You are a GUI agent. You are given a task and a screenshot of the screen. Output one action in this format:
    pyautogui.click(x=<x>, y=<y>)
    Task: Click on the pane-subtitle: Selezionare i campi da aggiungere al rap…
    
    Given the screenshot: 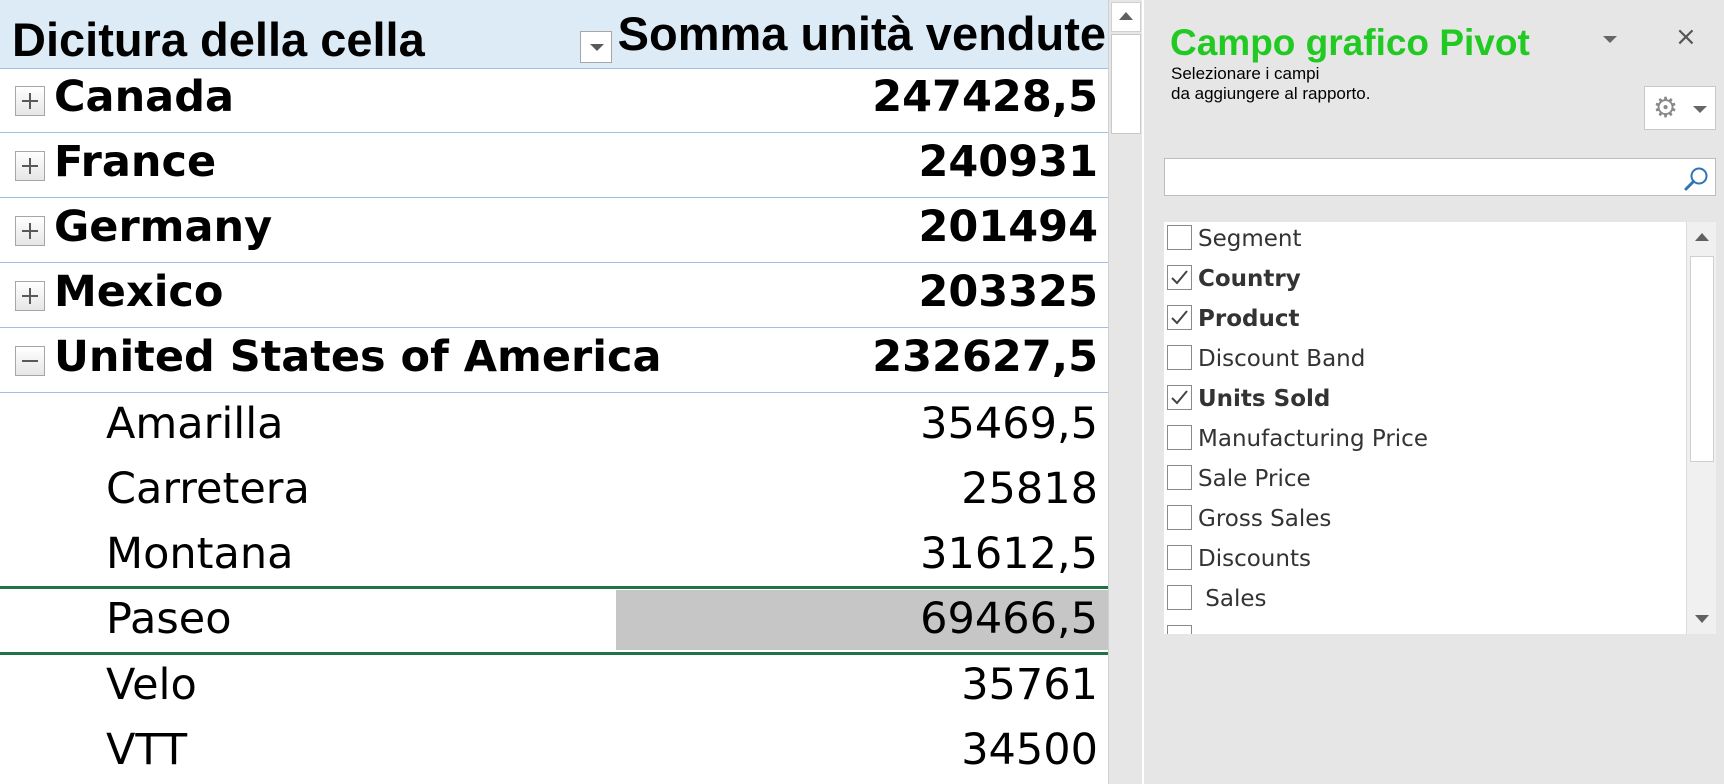 What is the action you would take?
    pyautogui.click(x=1270, y=84)
    